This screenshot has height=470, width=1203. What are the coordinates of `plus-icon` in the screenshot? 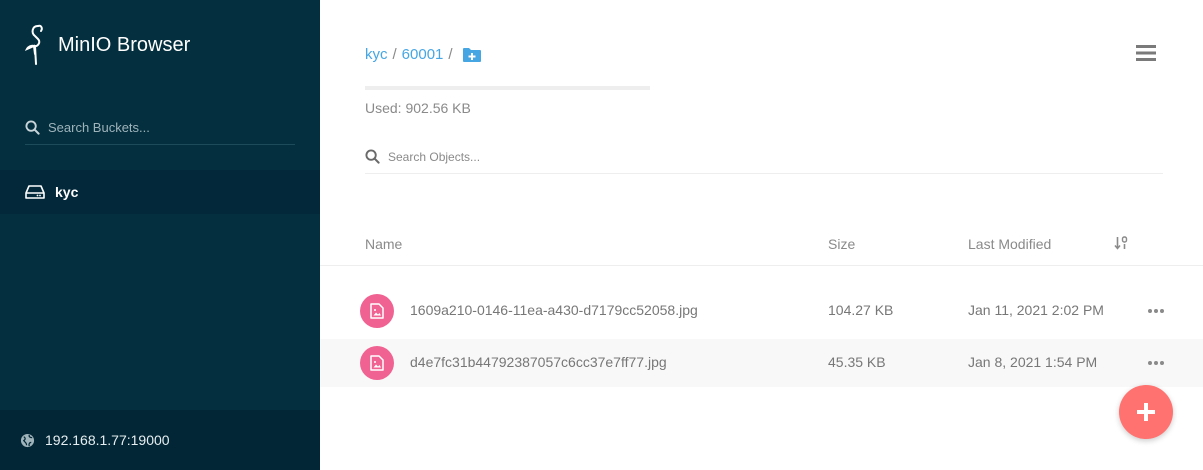 It's located at (1146, 412).